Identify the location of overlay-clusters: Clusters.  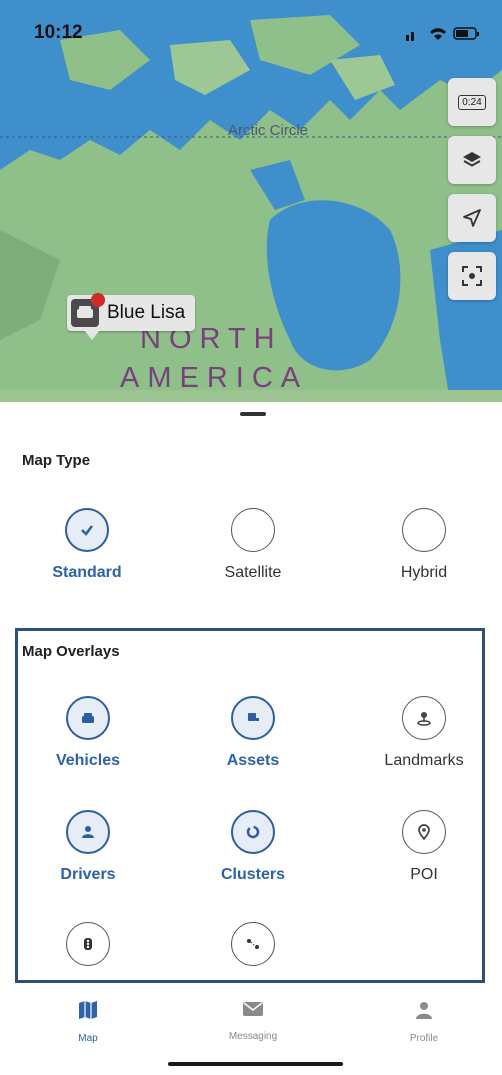
(253, 847).